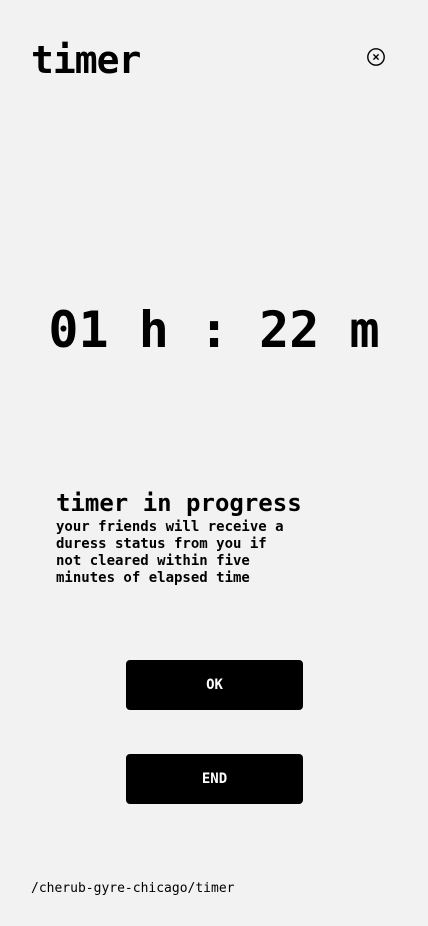 The image size is (428, 926). I want to click on close-circle-icon, so click(376, 57).